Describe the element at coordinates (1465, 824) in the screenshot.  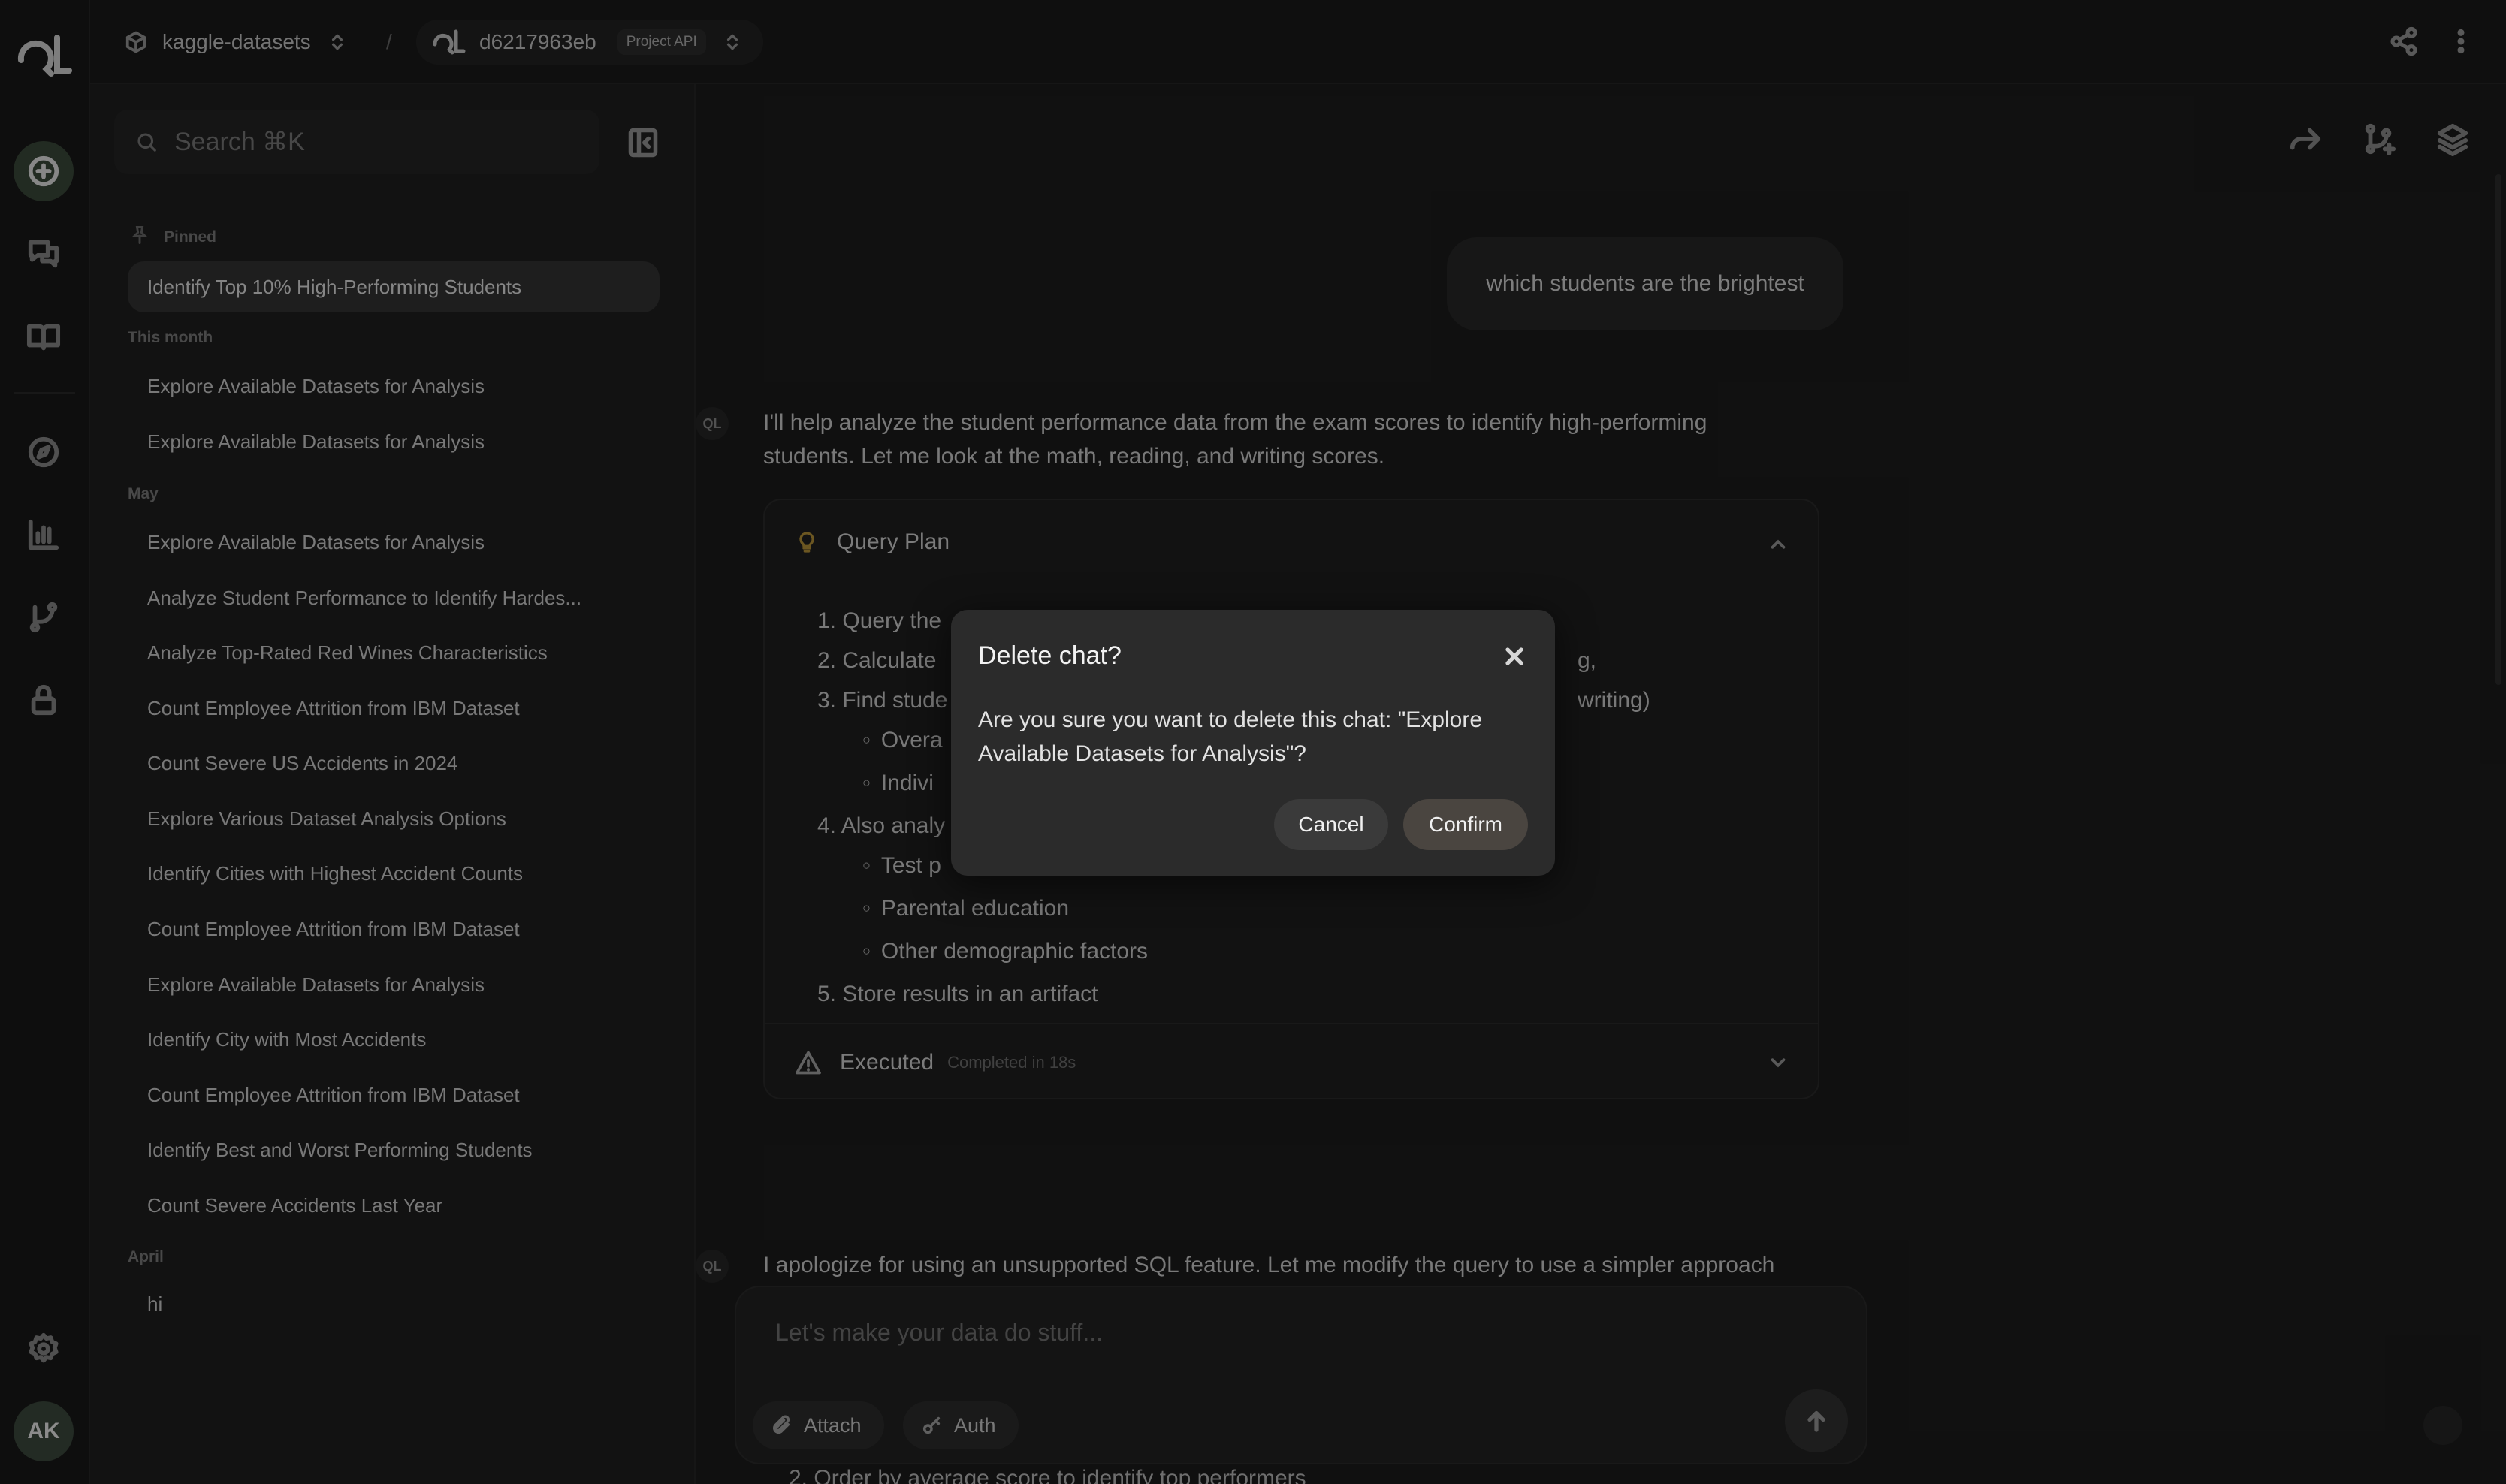
I see `confirm-button: Confirm` at that location.